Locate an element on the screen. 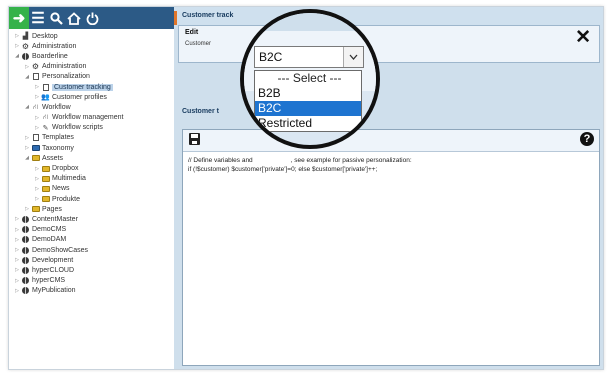 This screenshot has width=609, height=374. power-icon is located at coordinates (92, 18).